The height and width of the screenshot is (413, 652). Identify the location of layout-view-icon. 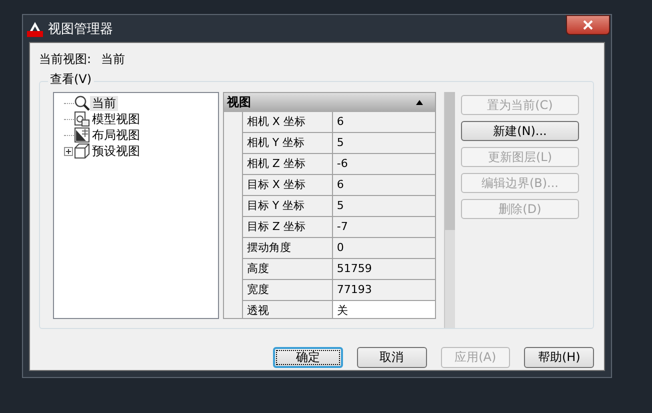
(82, 135).